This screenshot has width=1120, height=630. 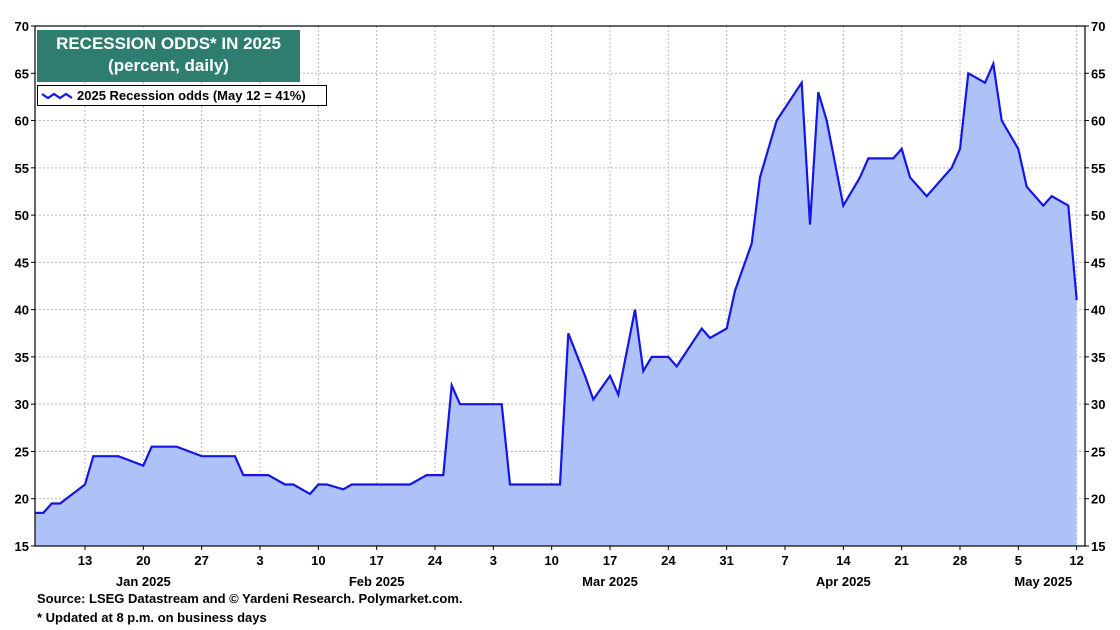 I want to click on y-tick-label-left: 15, so click(x=22, y=546).